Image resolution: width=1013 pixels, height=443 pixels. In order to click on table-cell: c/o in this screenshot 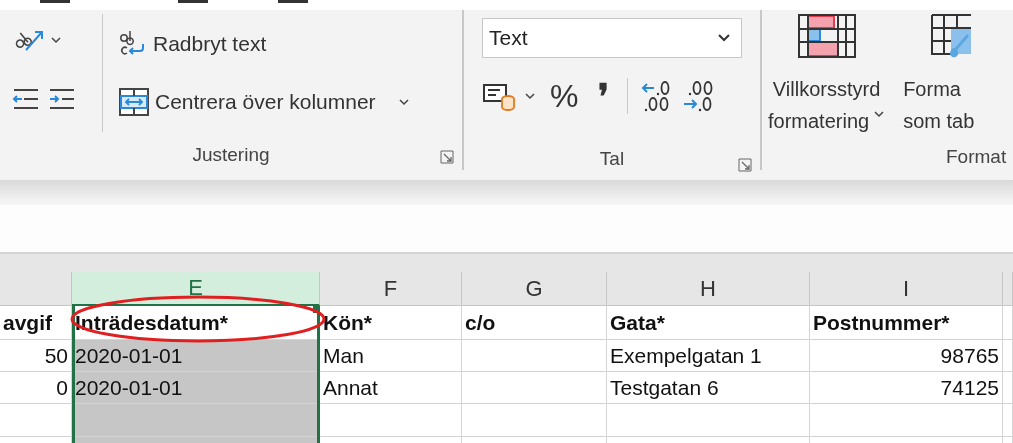, I will do `click(534, 323)`.